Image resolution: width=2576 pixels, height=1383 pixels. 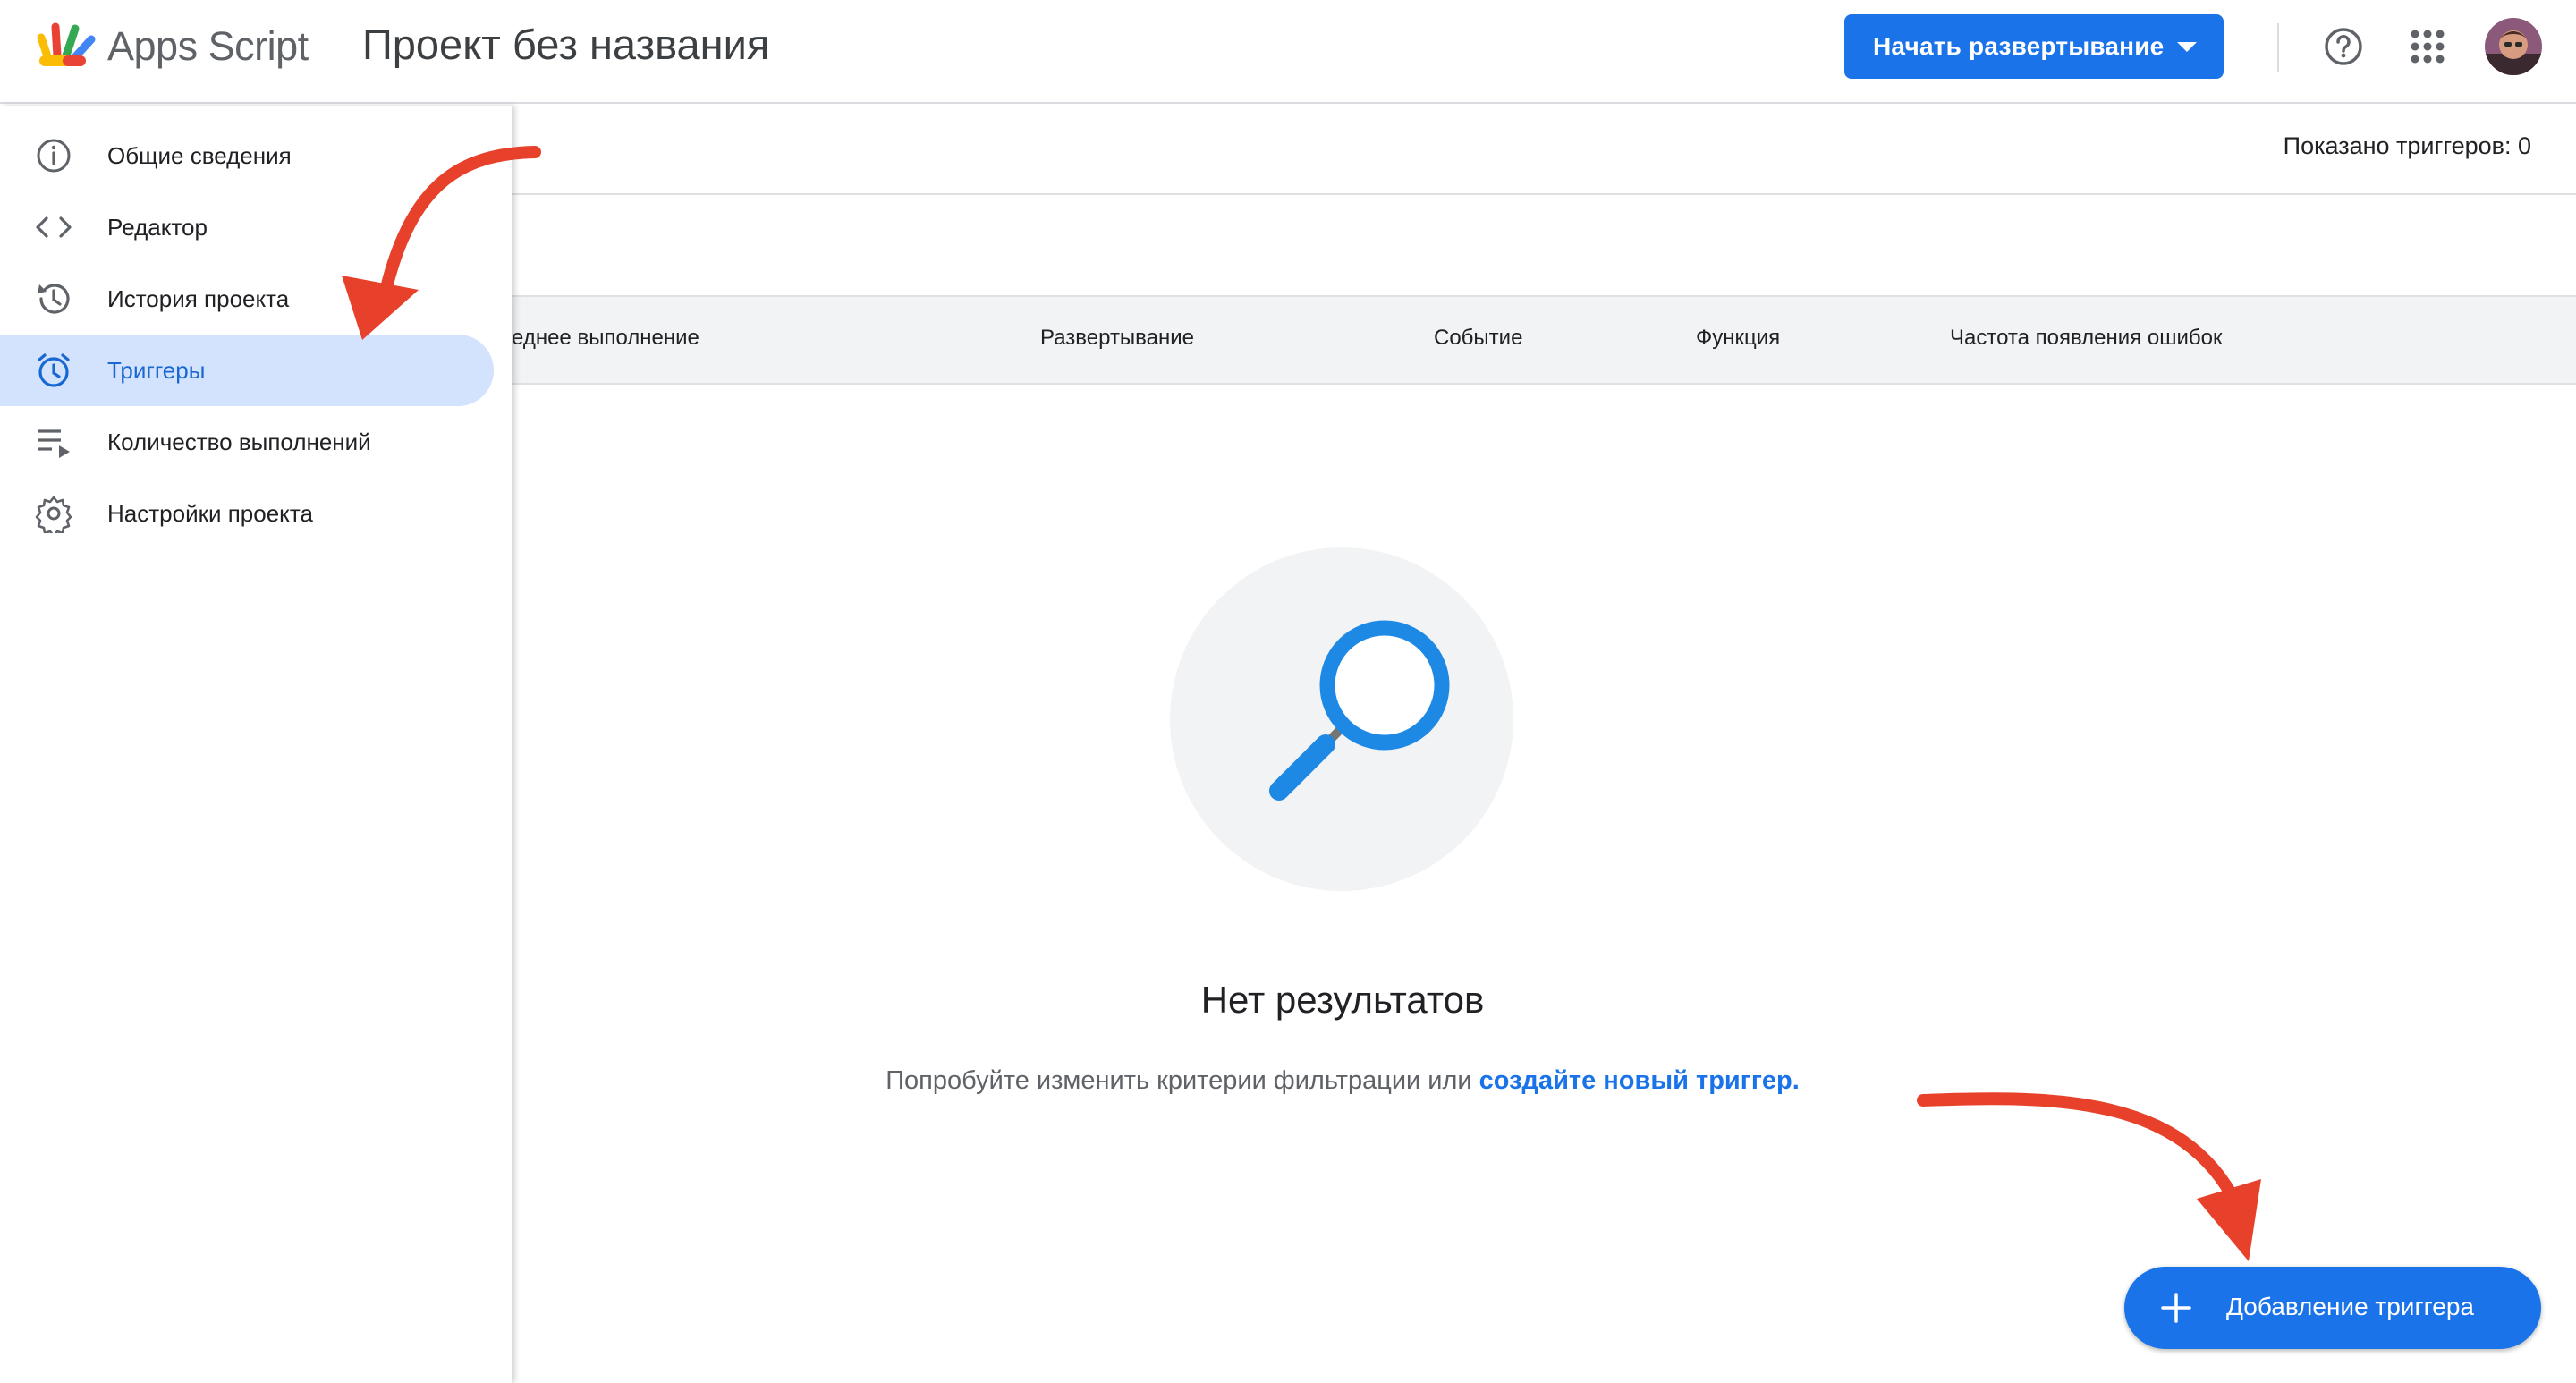 I want to click on search-icon, so click(x=1359, y=711).